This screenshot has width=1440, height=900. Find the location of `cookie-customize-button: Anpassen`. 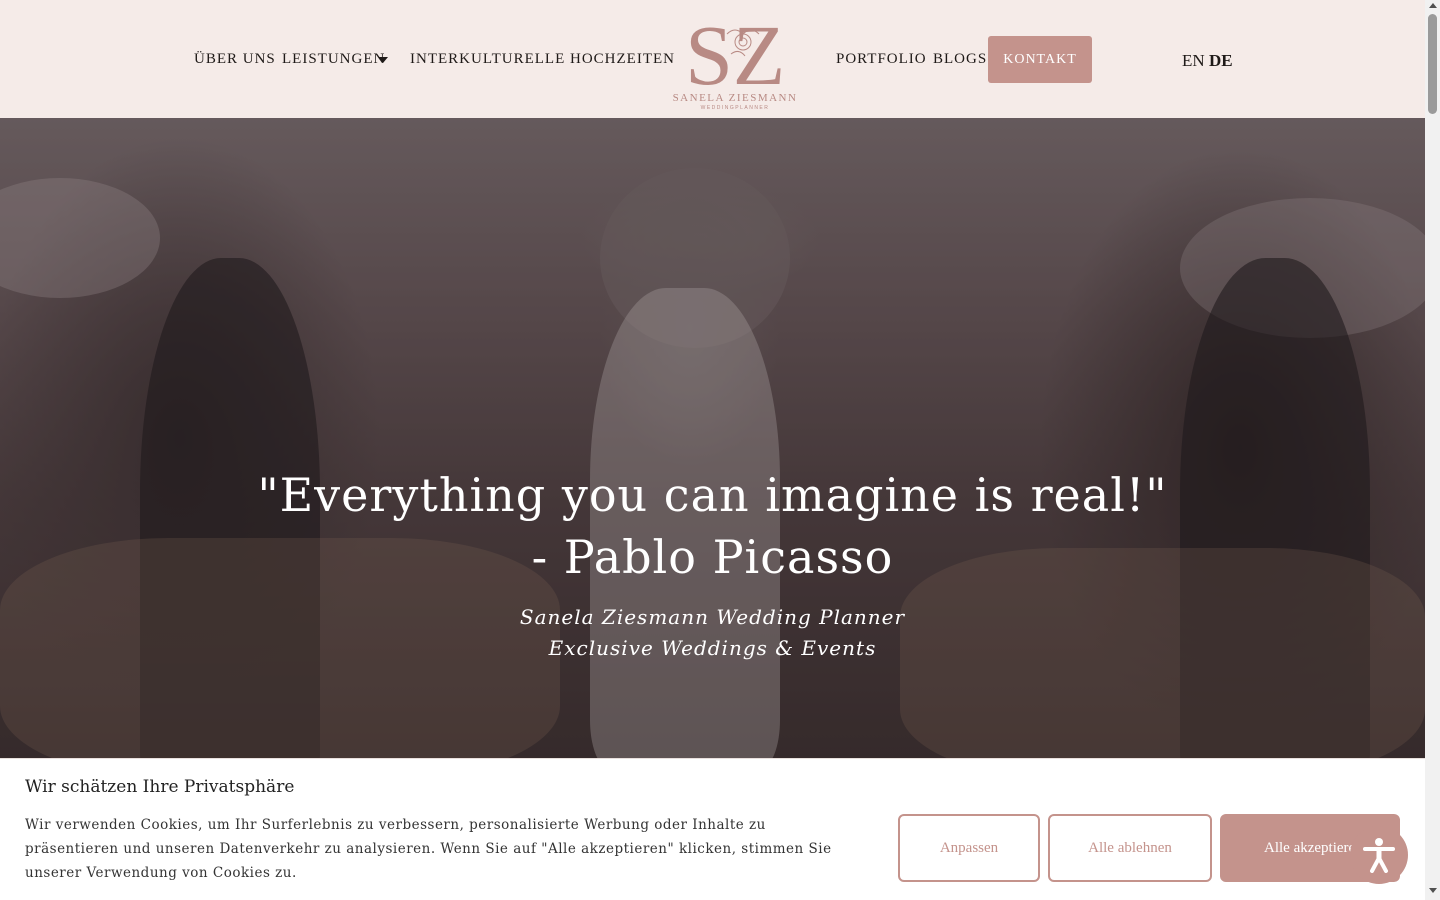

cookie-customize-button: Anpassen is located at coordinates (969, 848).